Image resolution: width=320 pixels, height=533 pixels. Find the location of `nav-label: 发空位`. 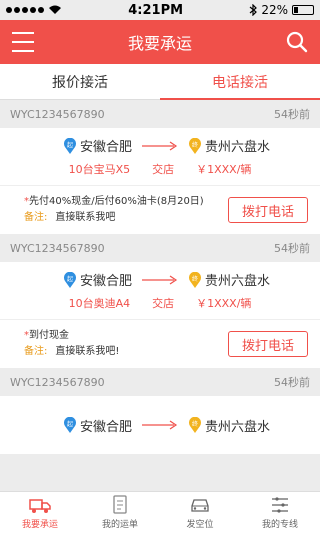

nav-label: 发空位 is located at coordinates (200, 525).